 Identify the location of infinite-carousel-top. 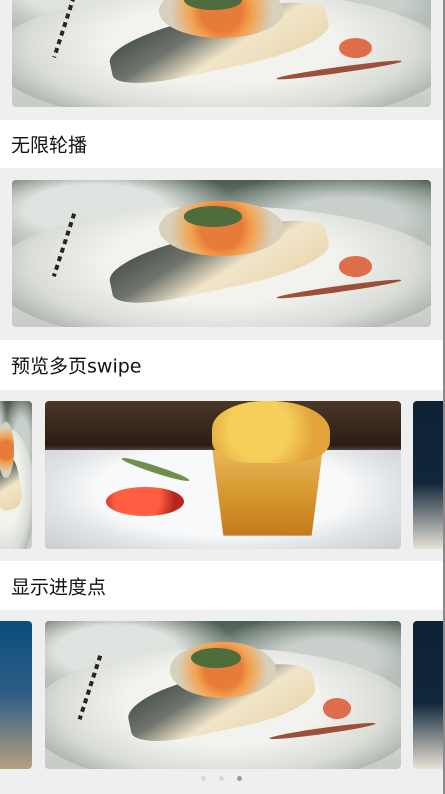
(221, 59).